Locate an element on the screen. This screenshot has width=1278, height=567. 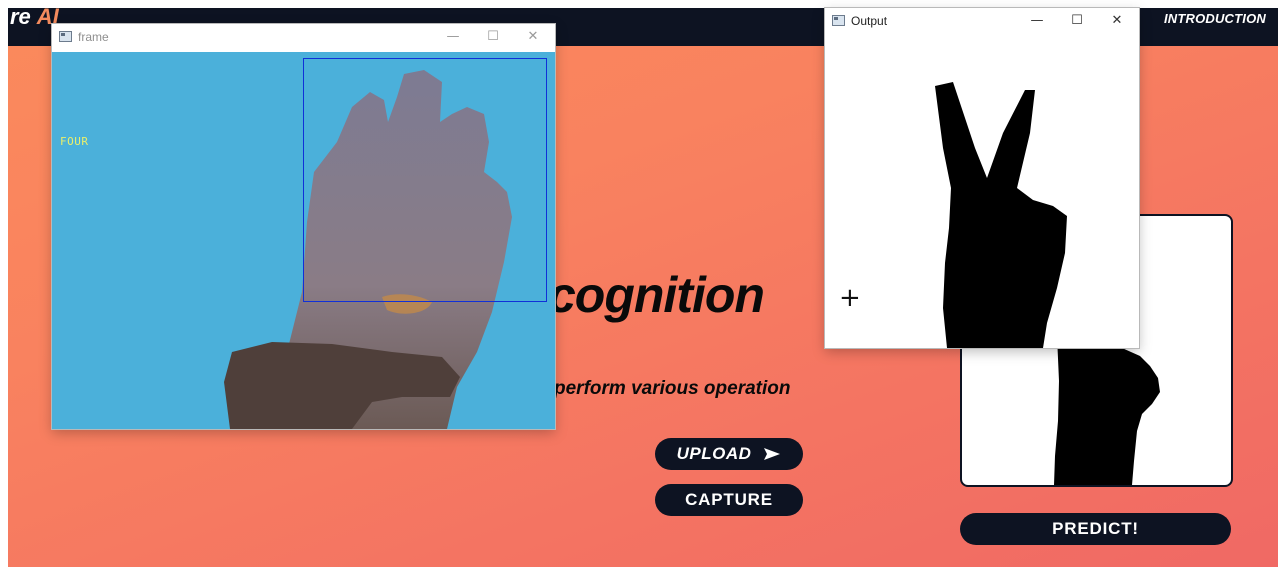
output-window-title: Output is located at coordinates (869, 21).